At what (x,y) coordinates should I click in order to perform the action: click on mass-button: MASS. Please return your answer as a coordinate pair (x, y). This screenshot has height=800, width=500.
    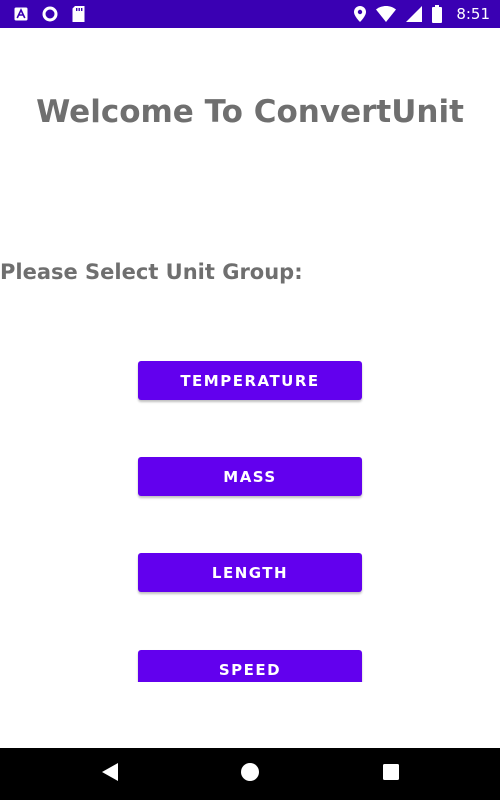
    Looking at the image, I should click on (250, 476).